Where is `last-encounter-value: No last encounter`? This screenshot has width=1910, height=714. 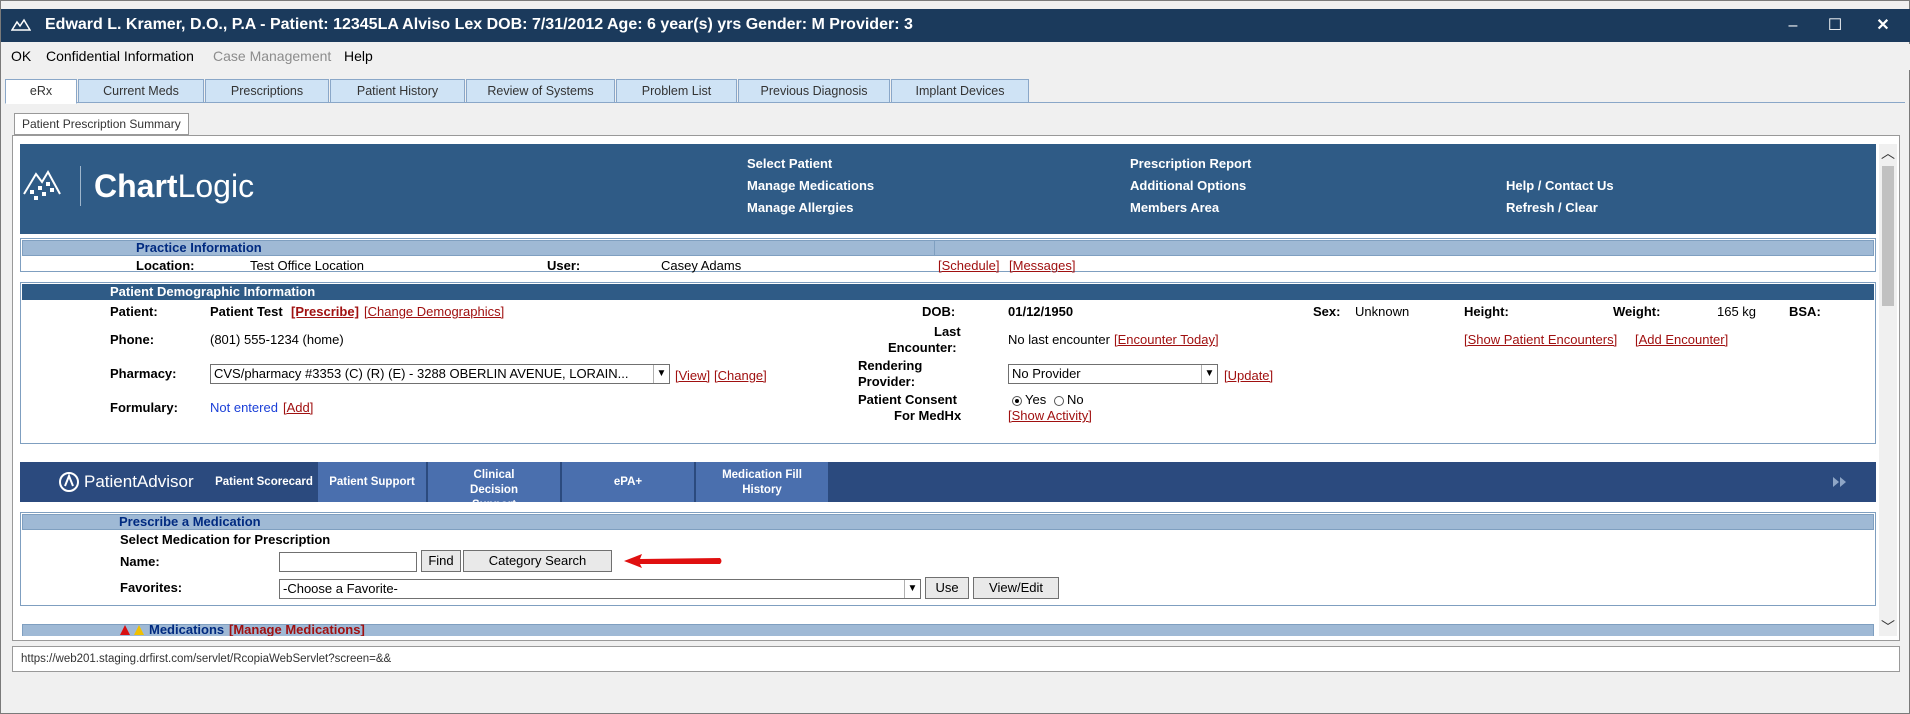 last-encounter-value: No last encounter is located at coordinates (1059, 339).